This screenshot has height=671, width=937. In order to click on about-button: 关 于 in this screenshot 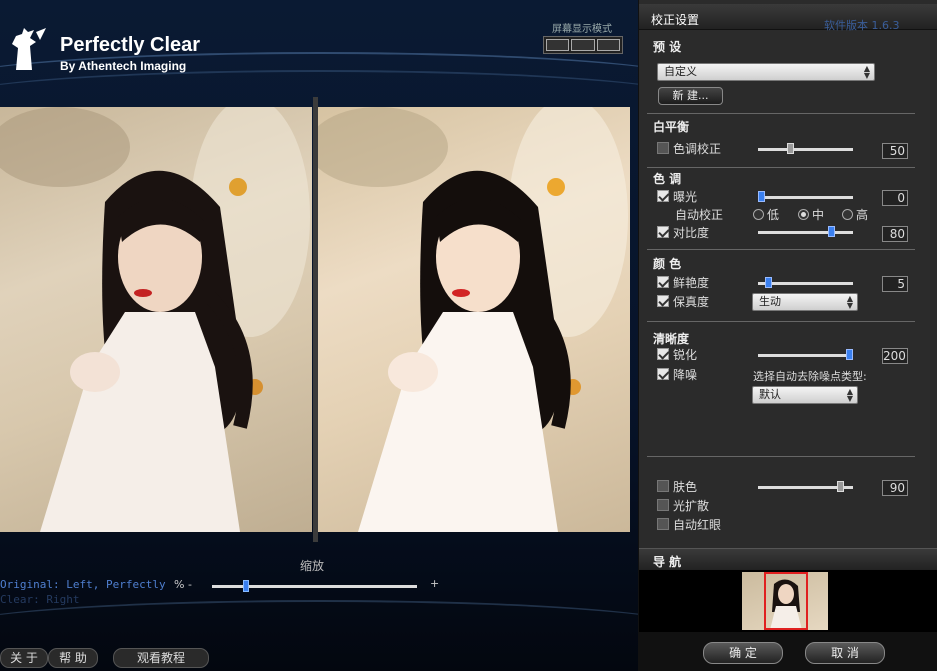, I will do `click(24, 658)`.